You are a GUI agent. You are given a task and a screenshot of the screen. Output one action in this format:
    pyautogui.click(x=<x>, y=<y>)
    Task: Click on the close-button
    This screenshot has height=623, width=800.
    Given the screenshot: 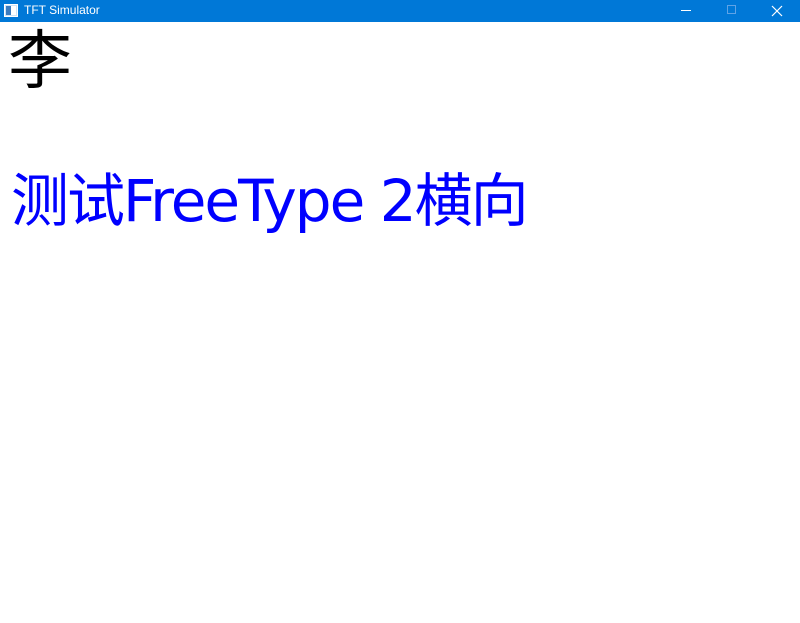 What is the action you would take?
    pyautogui.click(x=777, y=11)
    